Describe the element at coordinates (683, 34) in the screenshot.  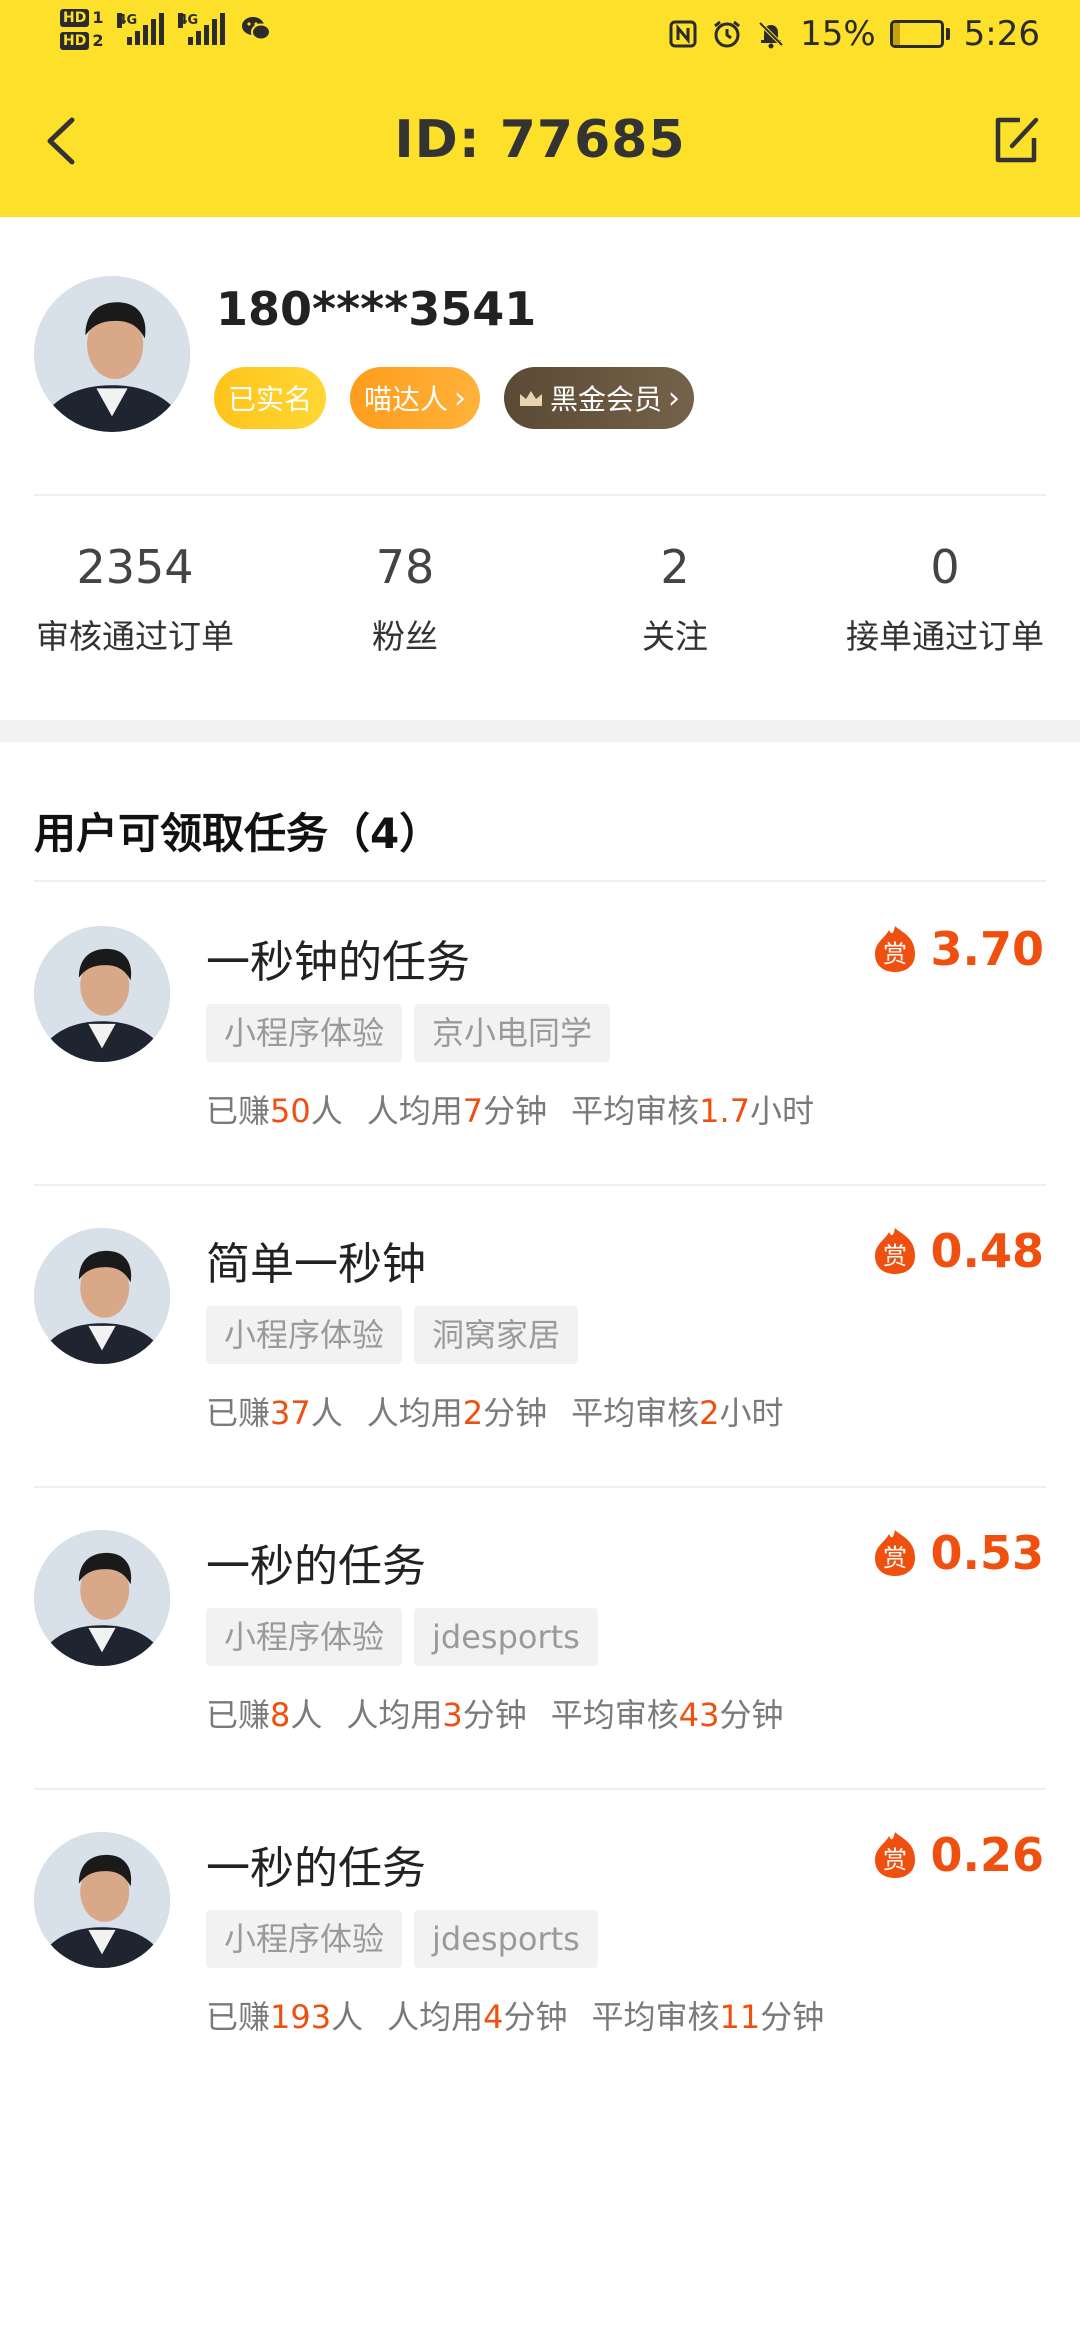
I see `nfc-icon` at that location.